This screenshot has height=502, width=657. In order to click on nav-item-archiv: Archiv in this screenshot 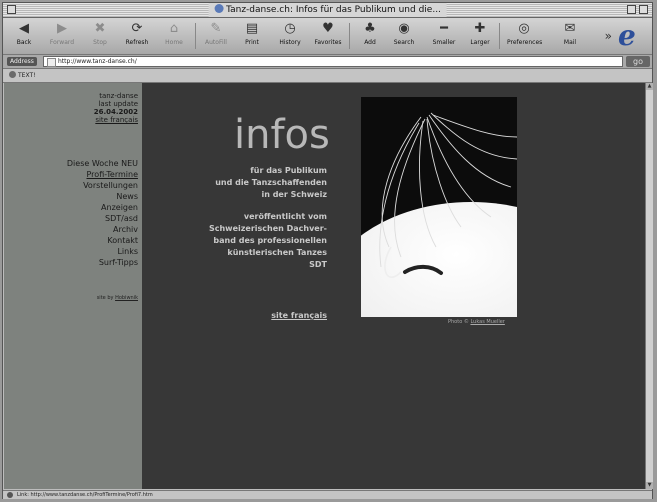, I will do `click(102, 229)`.